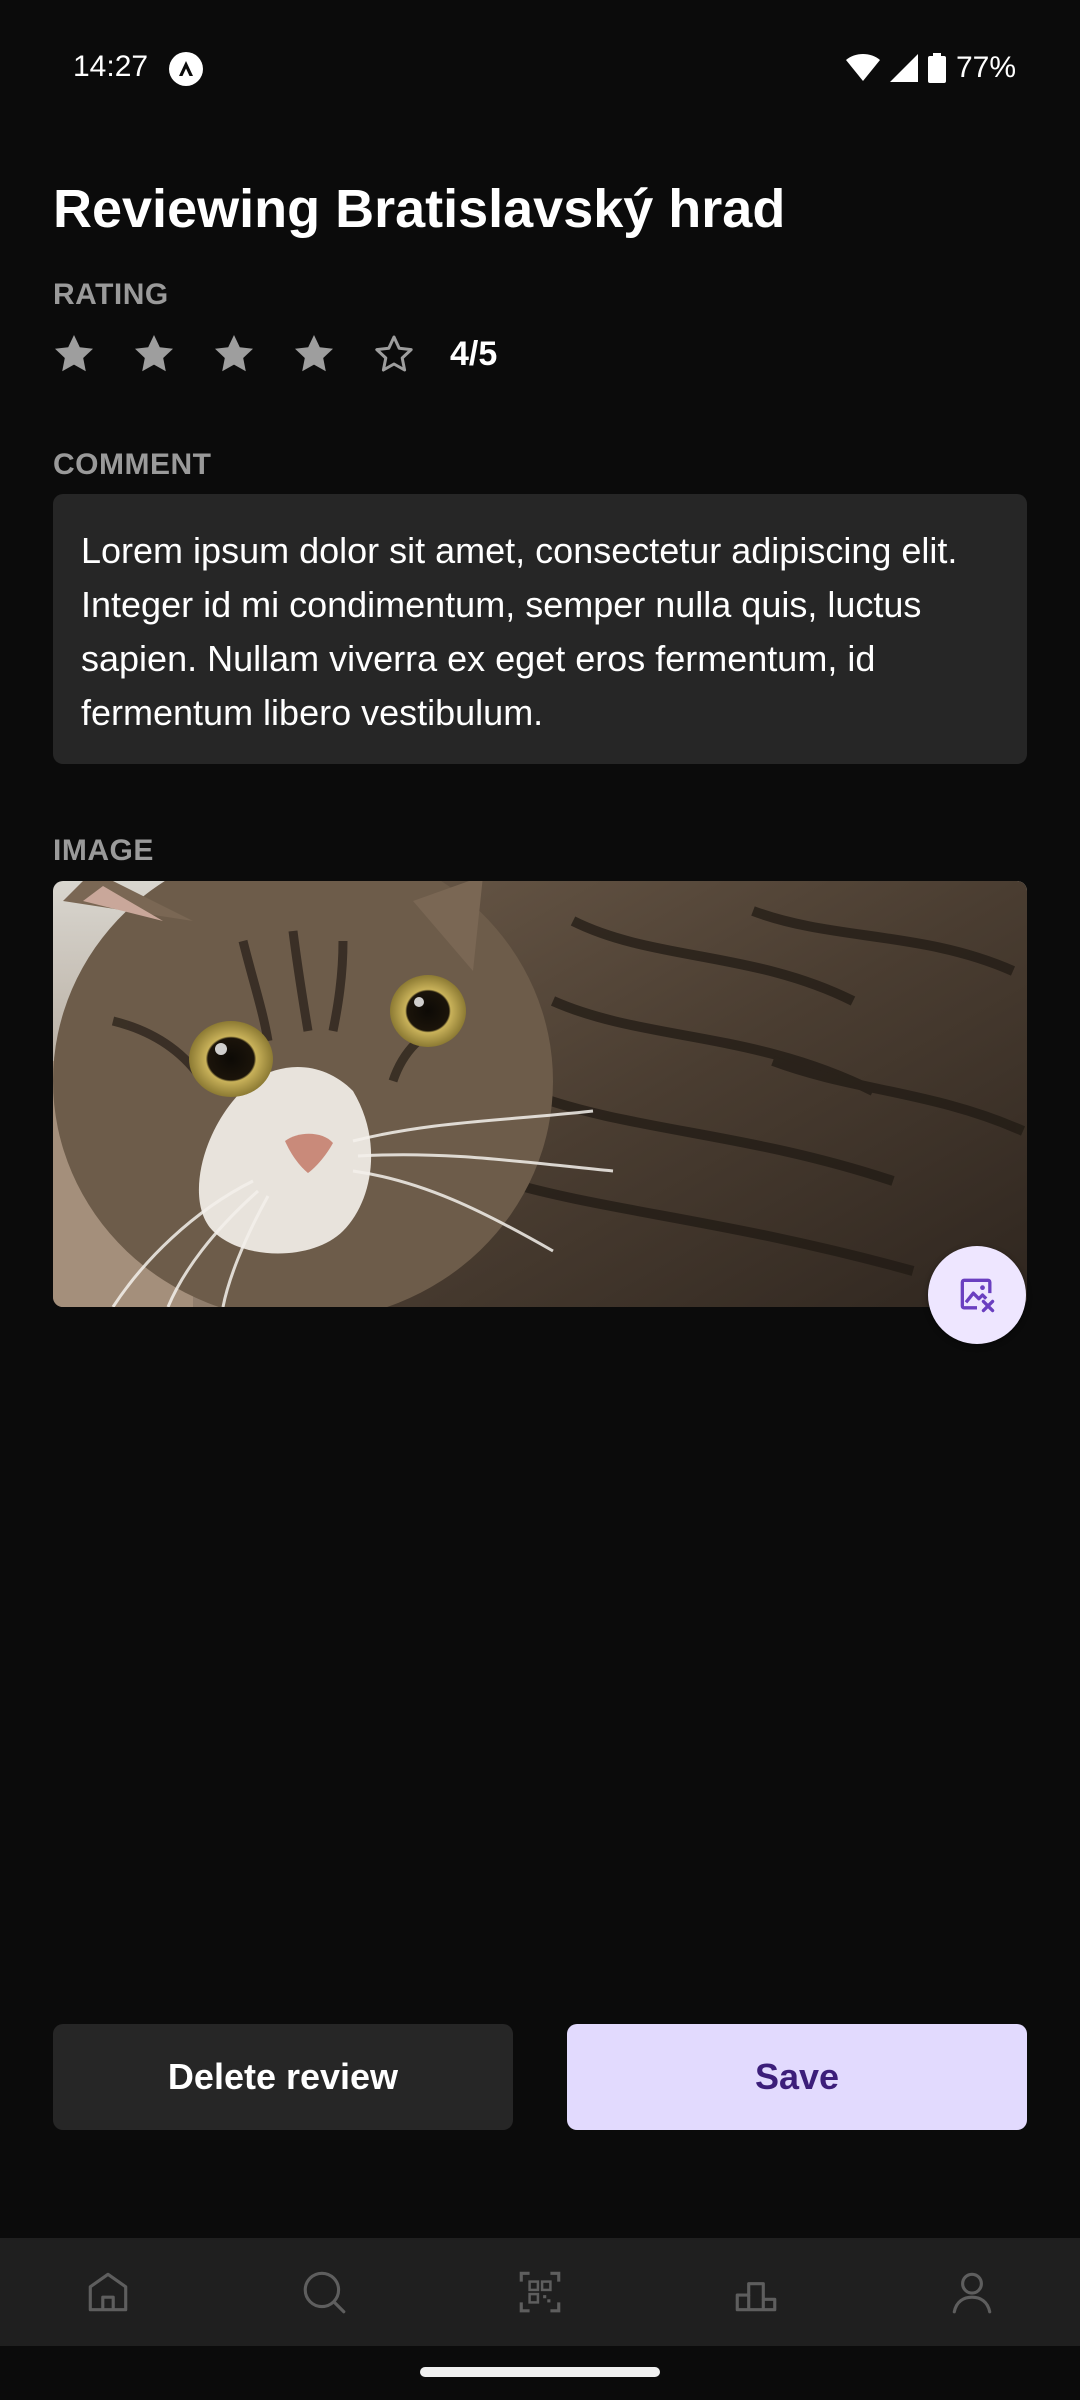 The height and width of the screenshot is (2400, 1080). What do you see at coordinates (862, 67) in the screenshot?
I see `wifi-icon` at bounding box center [862, 67].